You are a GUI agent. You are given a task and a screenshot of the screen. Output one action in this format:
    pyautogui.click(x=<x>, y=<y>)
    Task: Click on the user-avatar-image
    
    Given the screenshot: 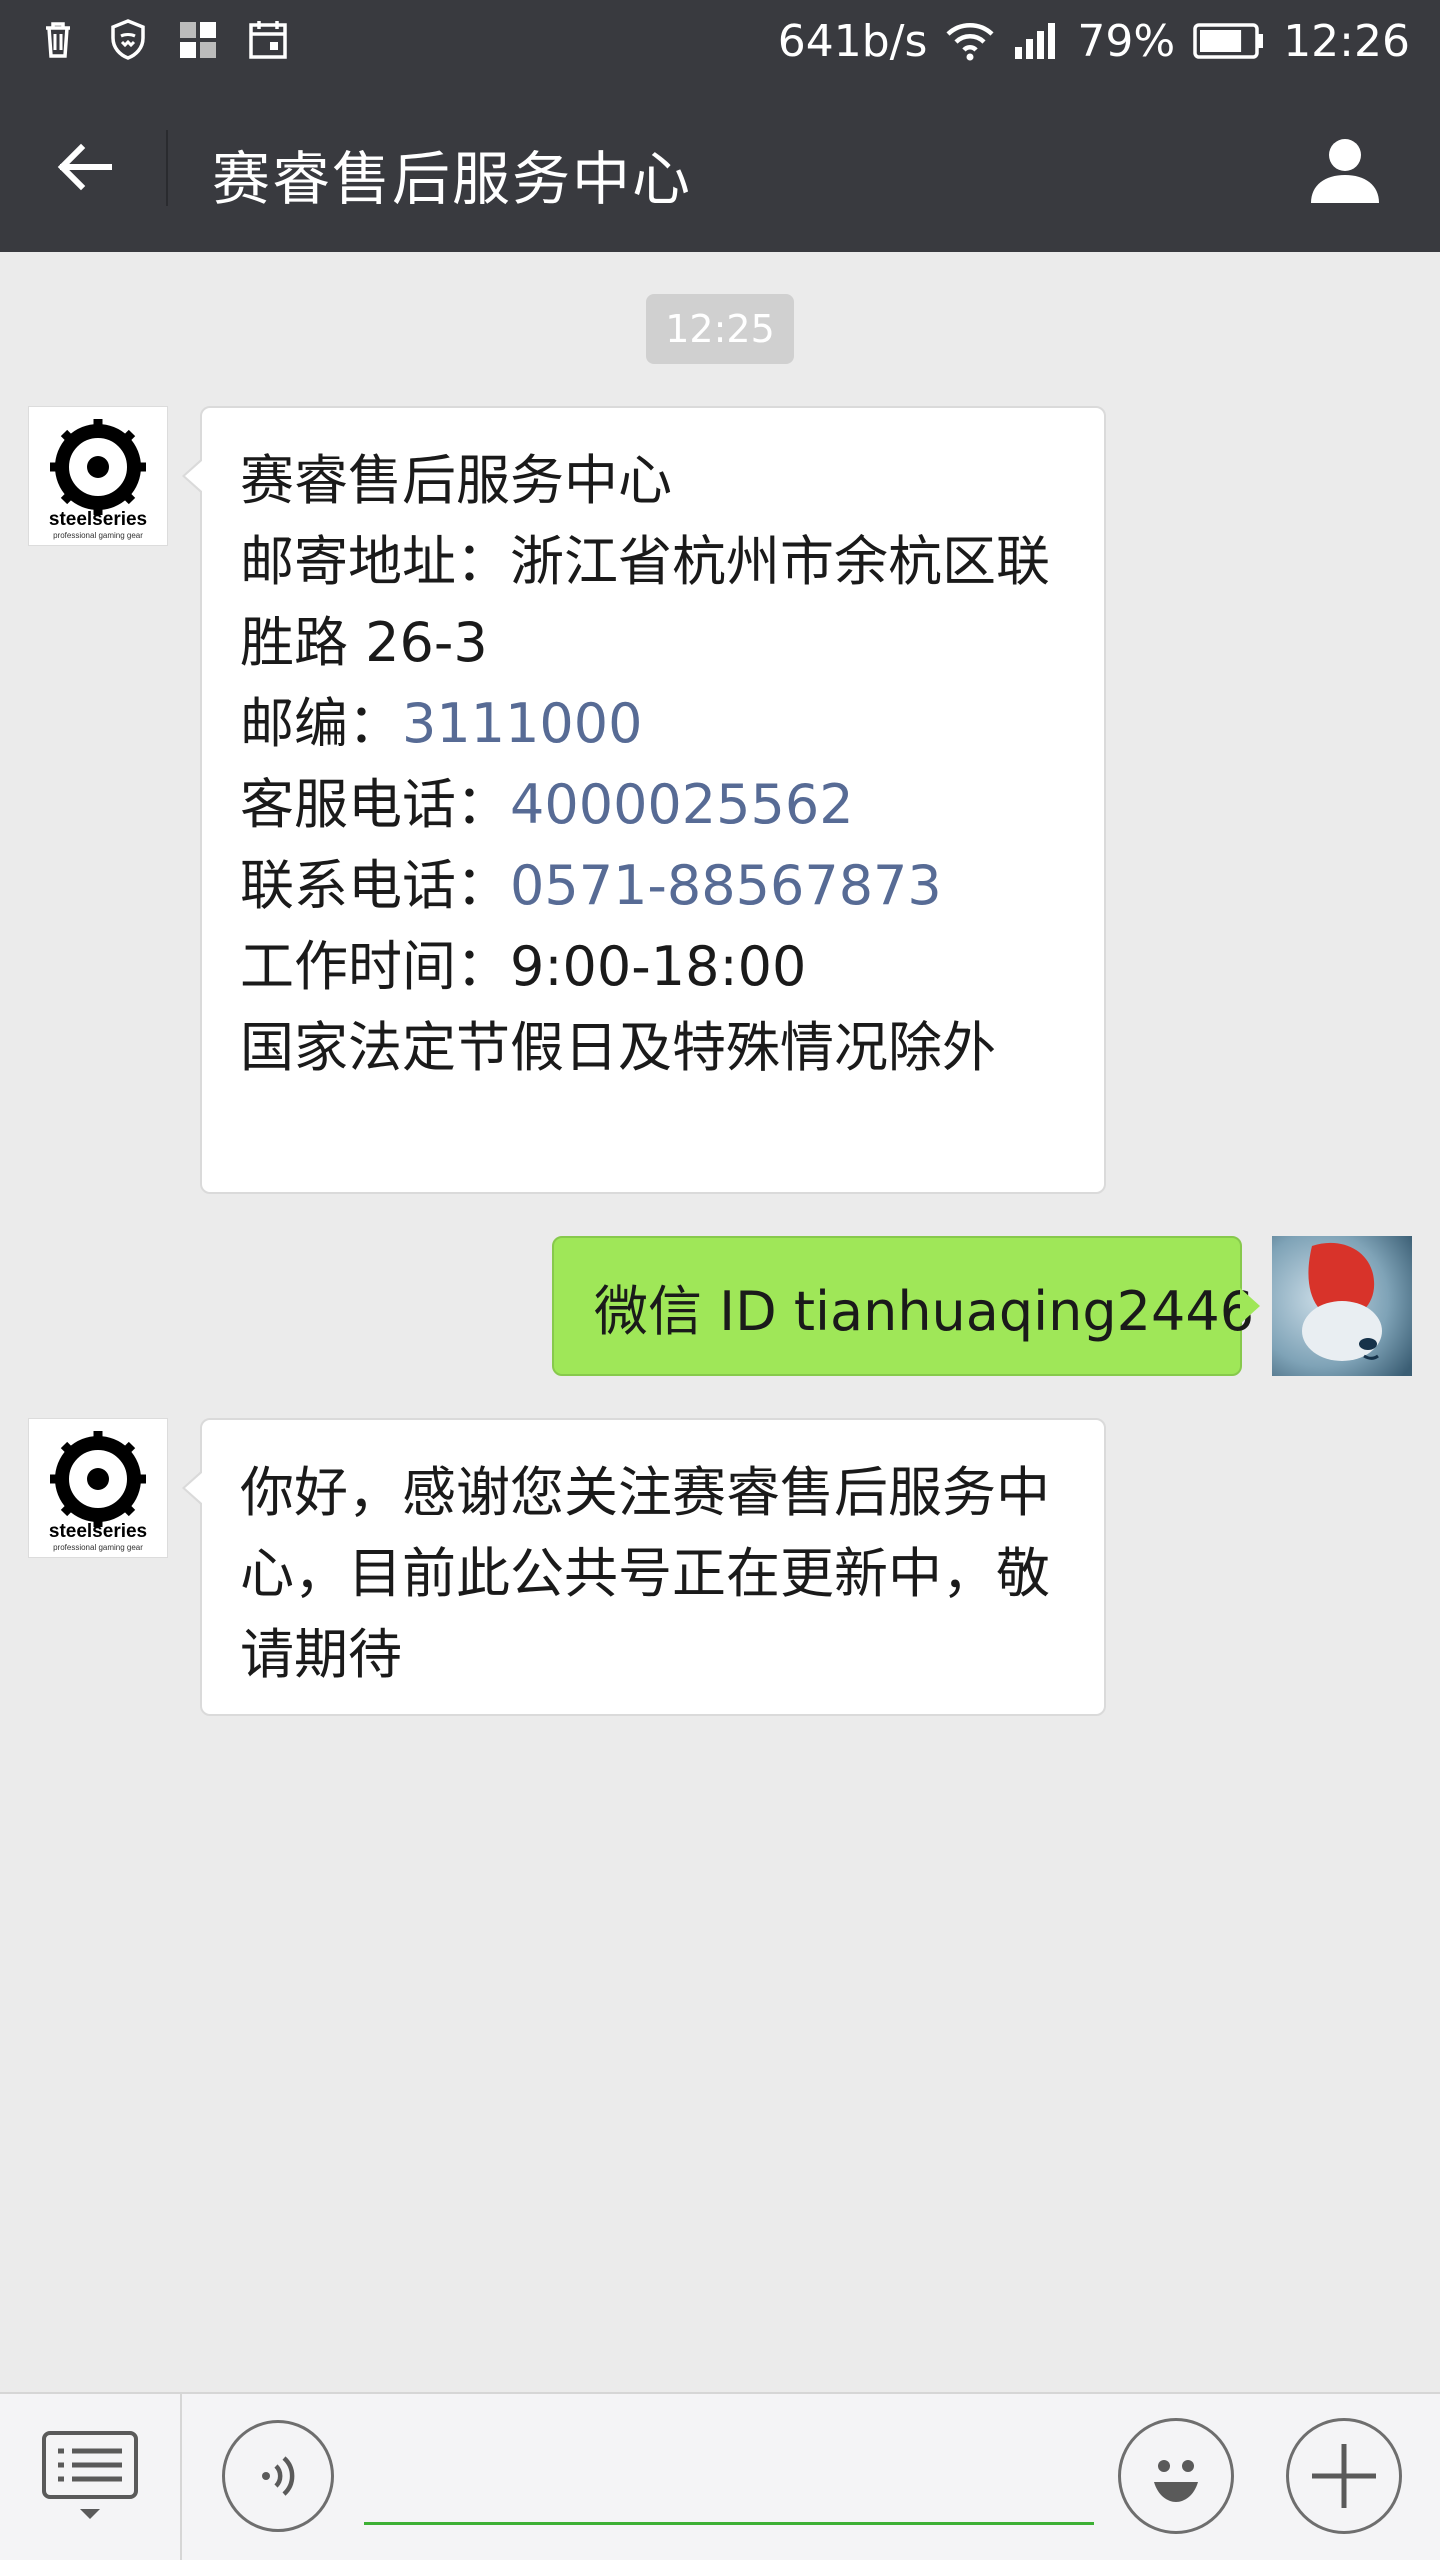 What is the action you would take?
    pyautogui.click(x=1342, y=1306)
    